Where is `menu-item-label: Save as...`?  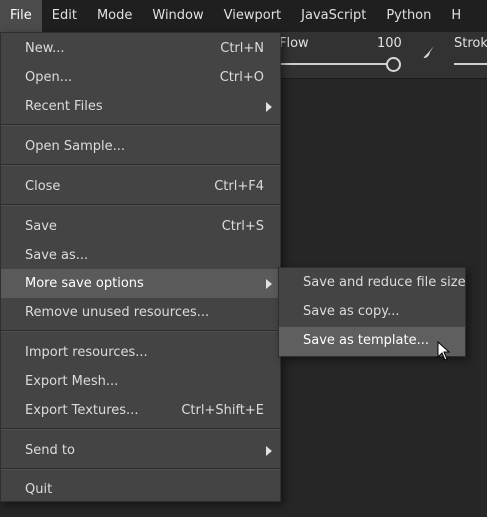 menu-item-label: Save as... is located at coordinates (57, 255).